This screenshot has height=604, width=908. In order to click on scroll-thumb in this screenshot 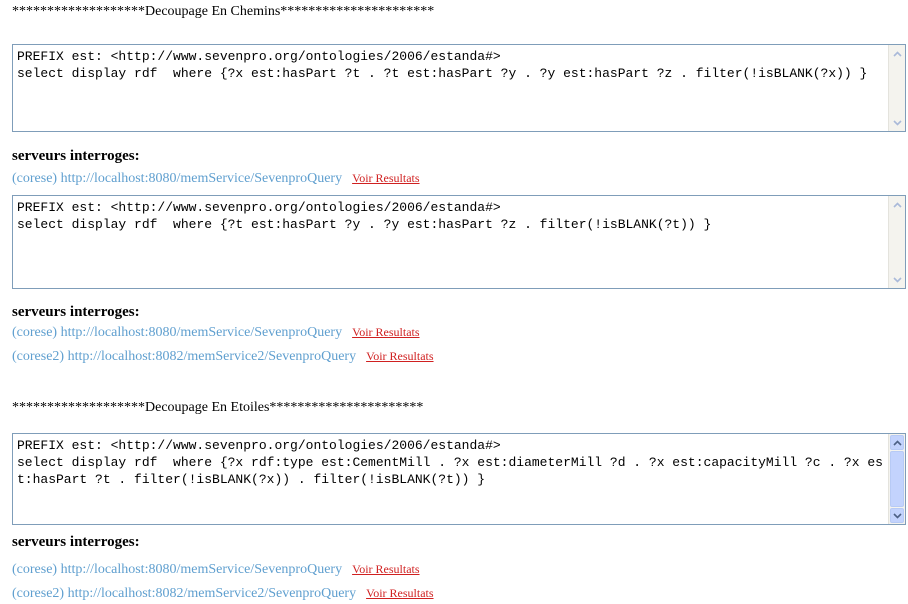, I will do `click(897, 479)`.